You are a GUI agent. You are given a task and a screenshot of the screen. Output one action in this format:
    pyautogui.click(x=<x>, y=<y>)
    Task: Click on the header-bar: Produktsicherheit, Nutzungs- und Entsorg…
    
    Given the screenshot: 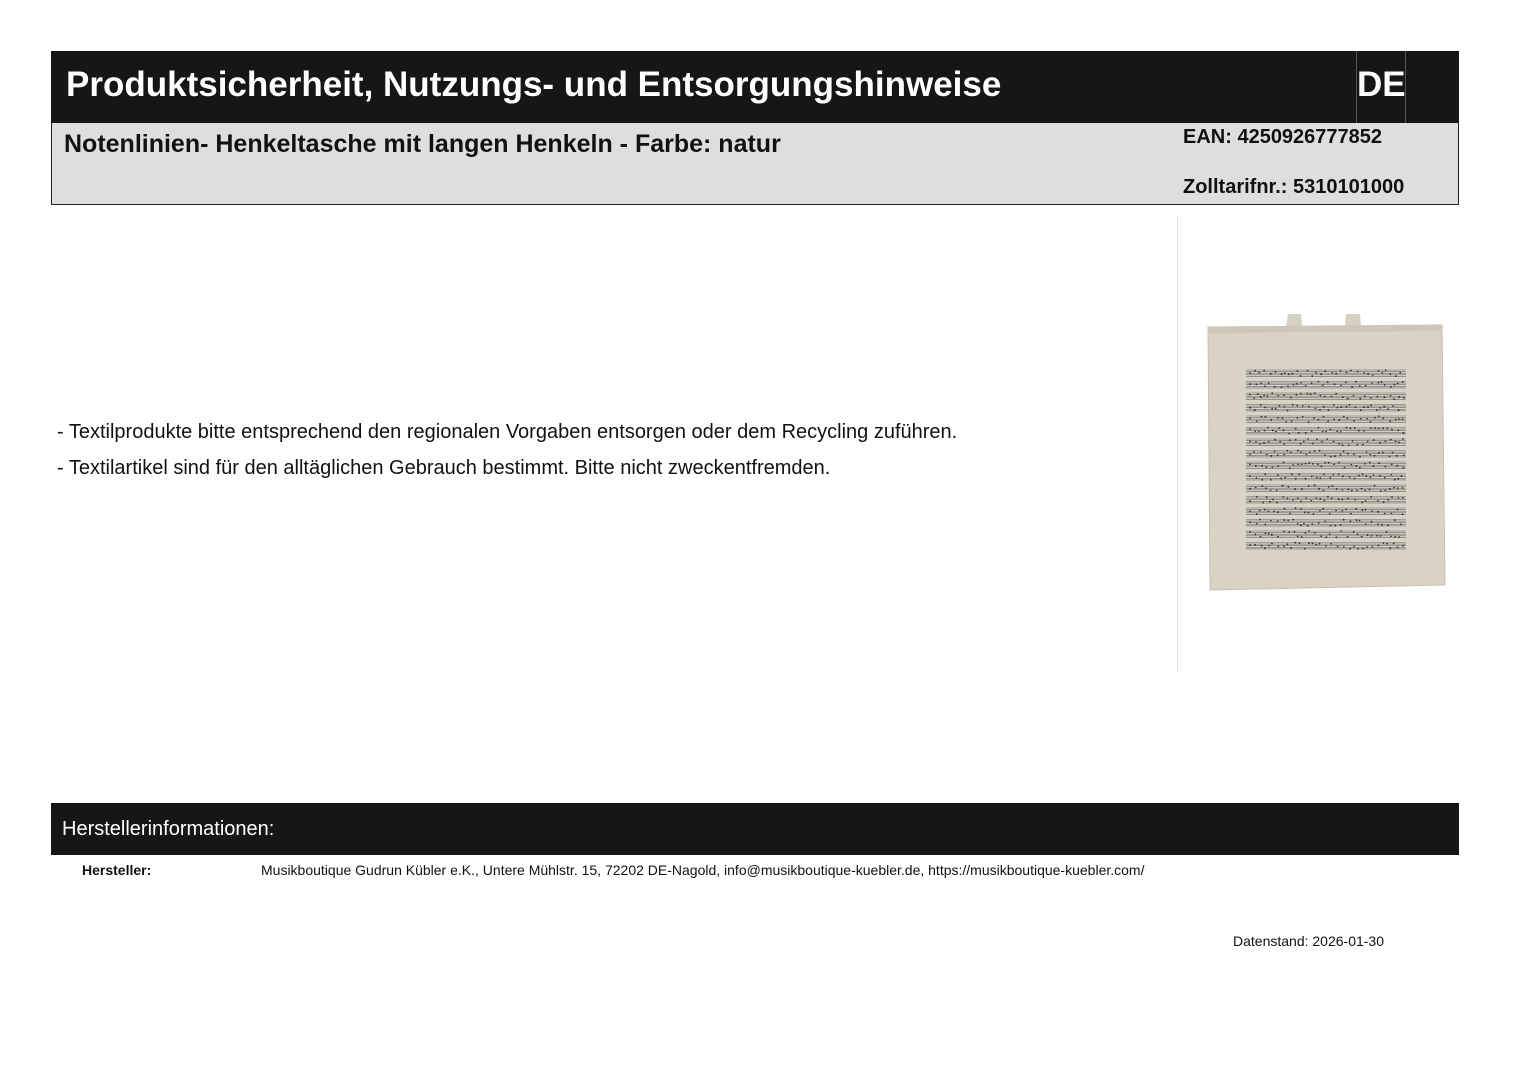 What is the action you would take?
    pyautogui.click(x=755, y=87)
    